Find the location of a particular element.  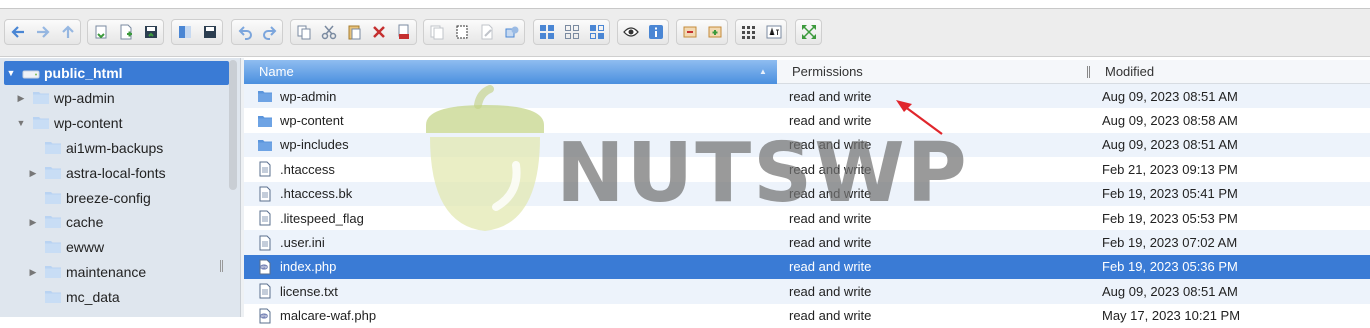

cut-button is located at coordinates (328, 32).